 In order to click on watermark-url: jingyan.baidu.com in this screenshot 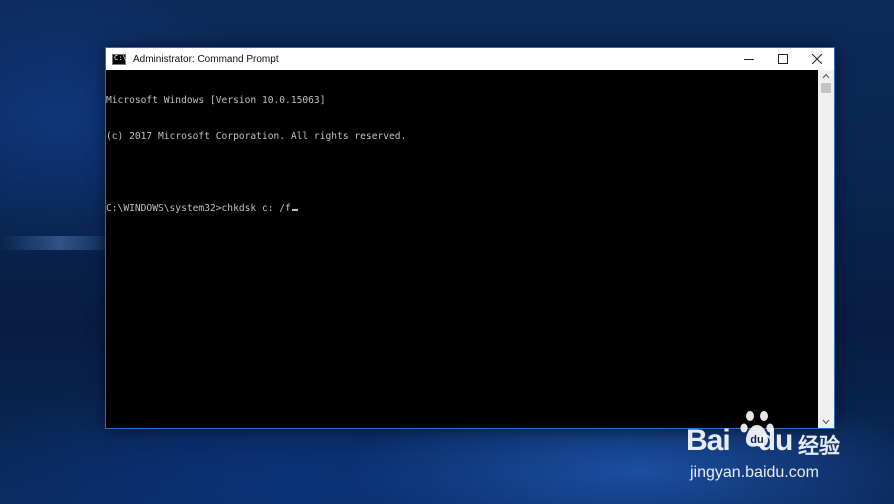, I will do `click(754, 472)`.